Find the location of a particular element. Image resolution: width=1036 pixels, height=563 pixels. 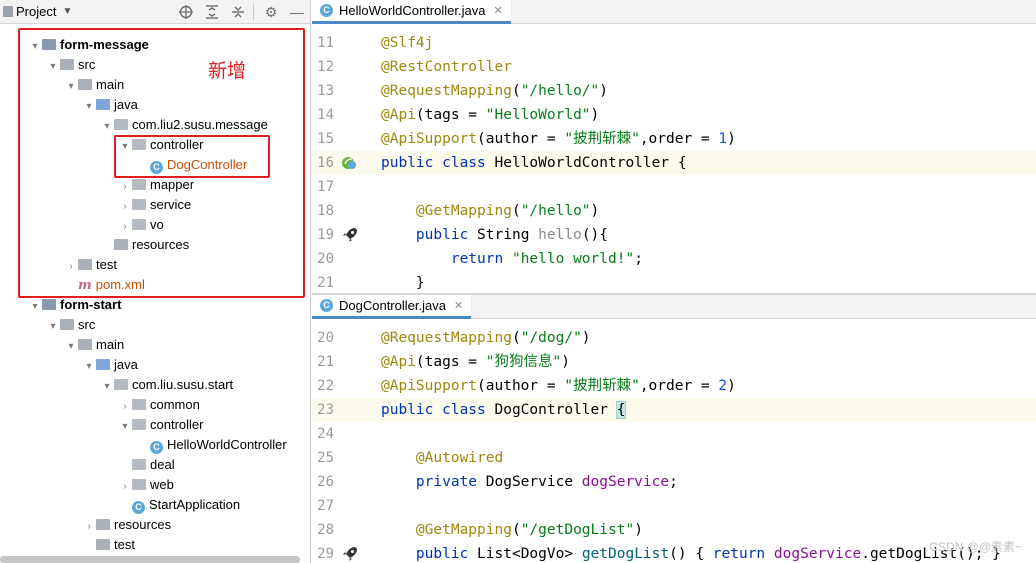

tree-item-label: com.liu.susu.start is located at coordinates (183, 384).